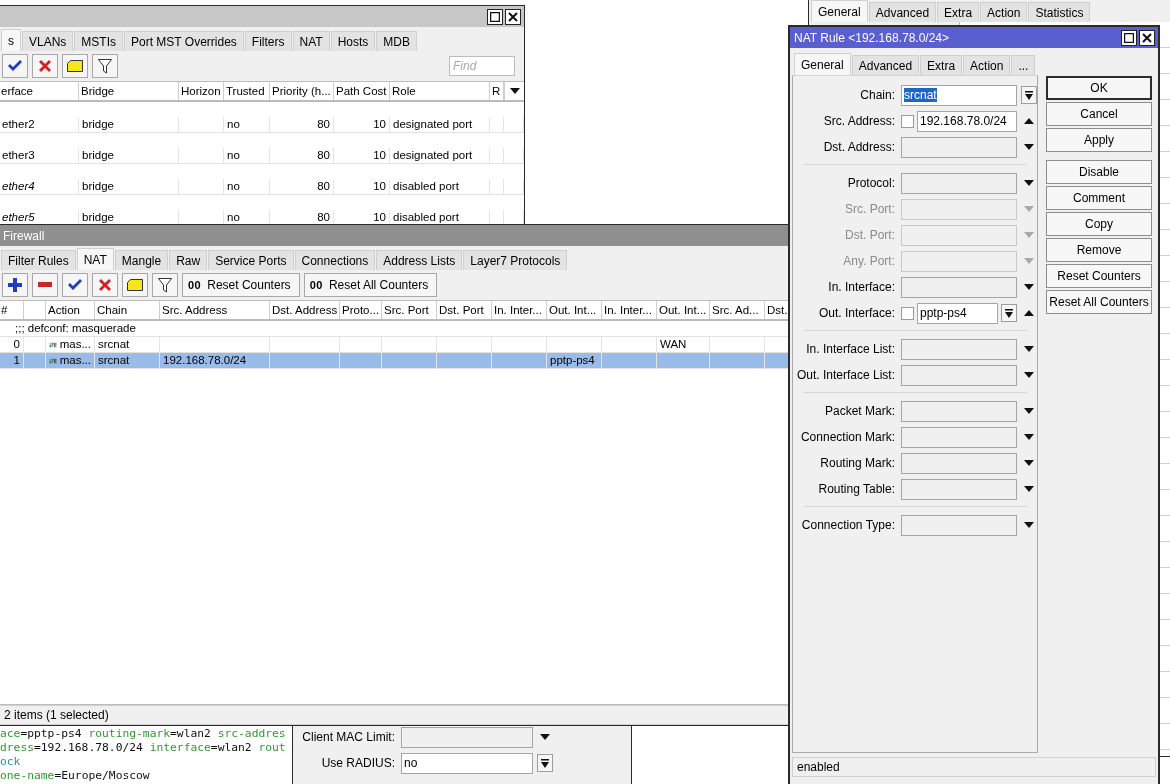  What do you see at coordinates (48, 41) in the screenshot?
I see `tab: VLANs` at bounding box center [48, 41].